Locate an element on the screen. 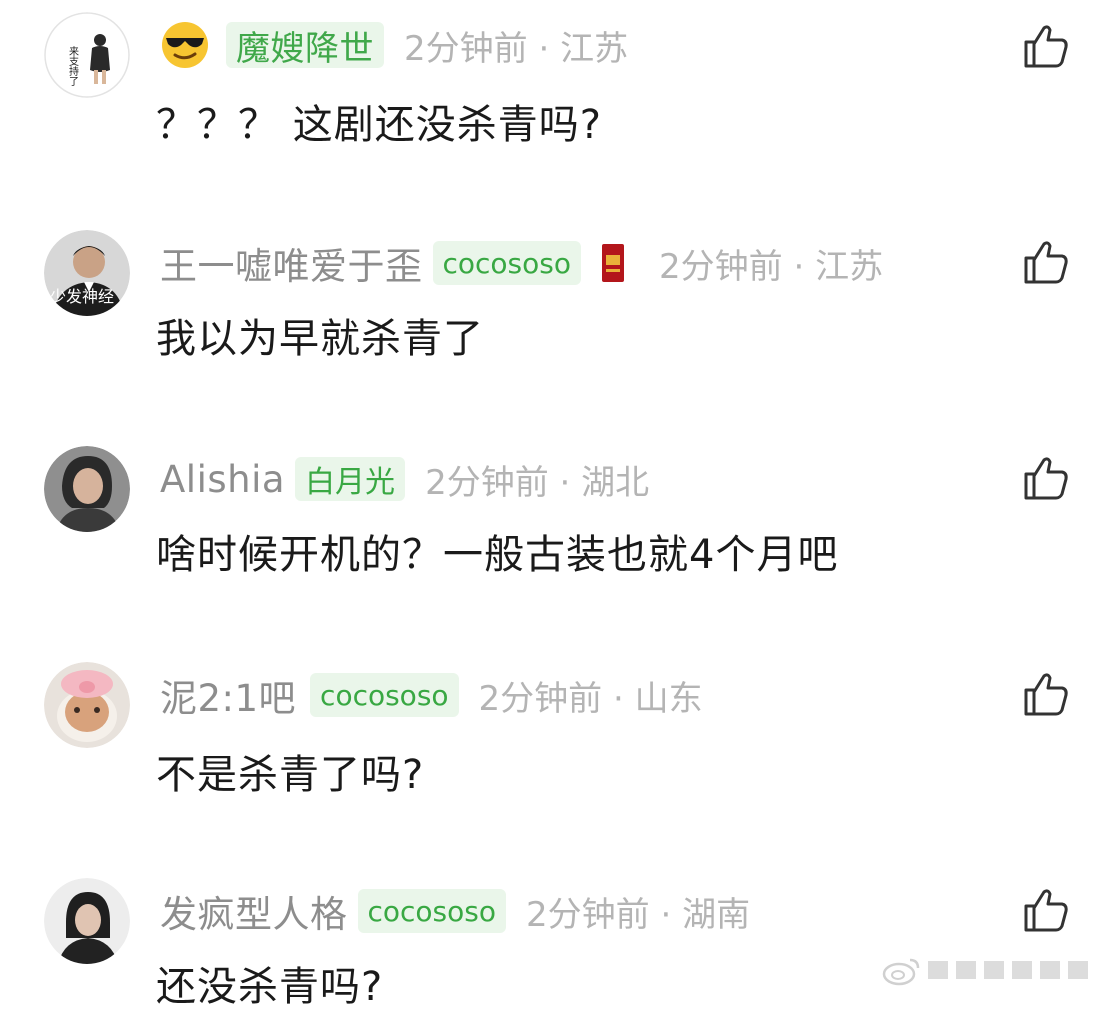 The width and height of the screenshot is (1116, 1012). comment-text: ？？？ 这剧还没杀青吗? is located at coordinates (379, 125).